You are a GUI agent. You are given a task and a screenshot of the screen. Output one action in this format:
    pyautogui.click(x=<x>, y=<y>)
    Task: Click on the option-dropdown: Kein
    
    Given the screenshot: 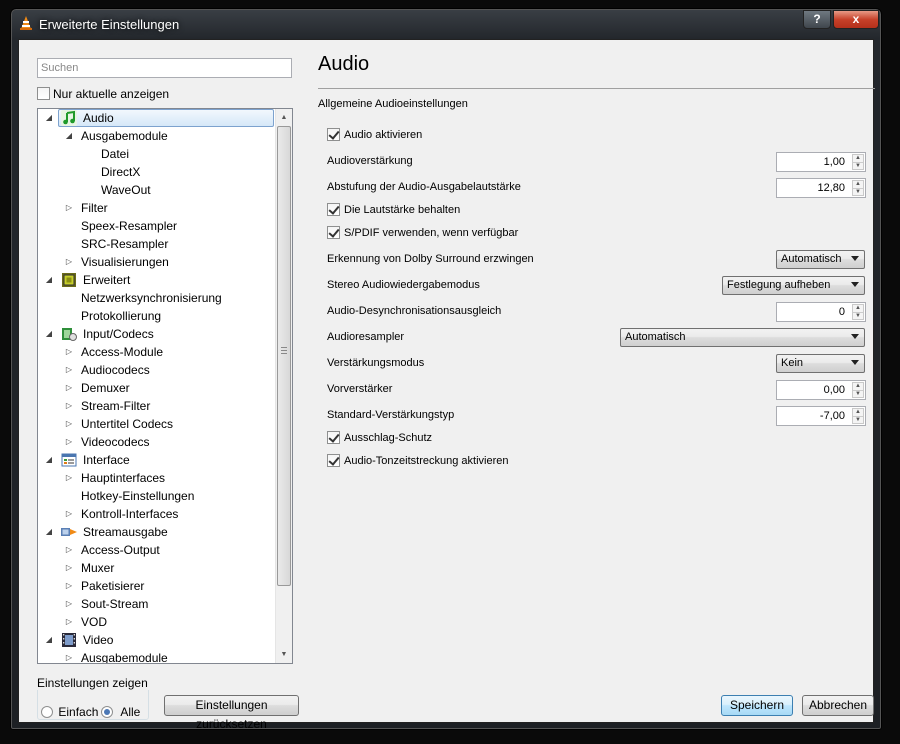 What is the action you would take?
    pyautogui.click(x=820, y=363)
    